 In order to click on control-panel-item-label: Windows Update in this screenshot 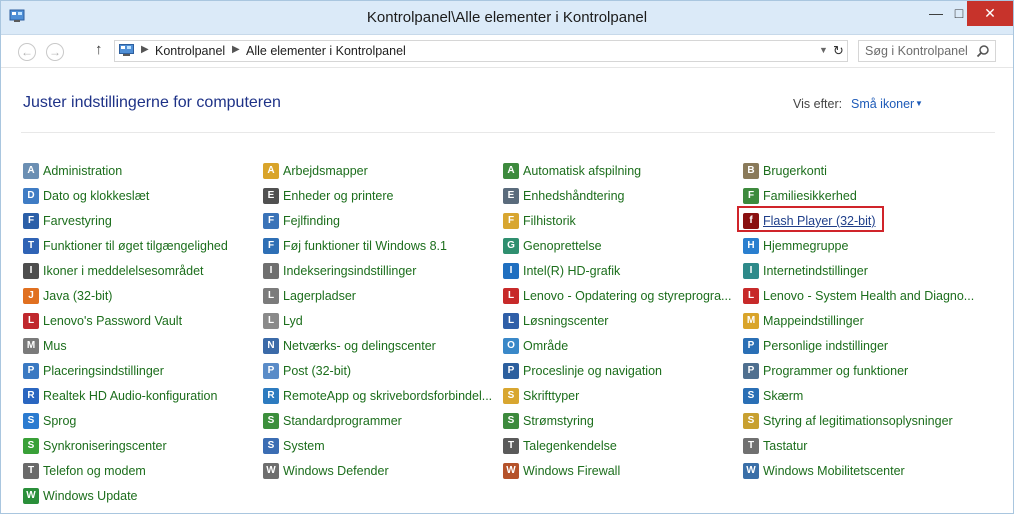, I will do `click(90, 496)`.